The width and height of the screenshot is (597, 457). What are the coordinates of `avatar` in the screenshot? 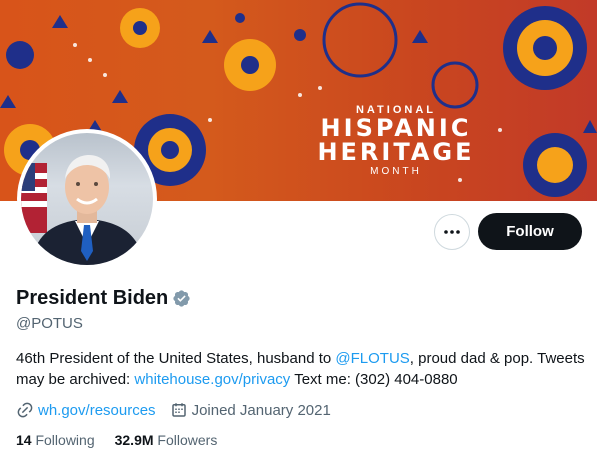 It's located at (87, 199).